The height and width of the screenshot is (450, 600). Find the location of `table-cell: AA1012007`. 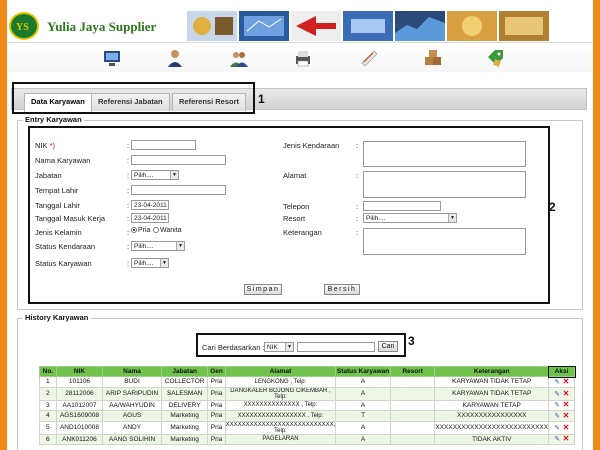

table-cell: AA1012007 is located at coordinates (79, 405).